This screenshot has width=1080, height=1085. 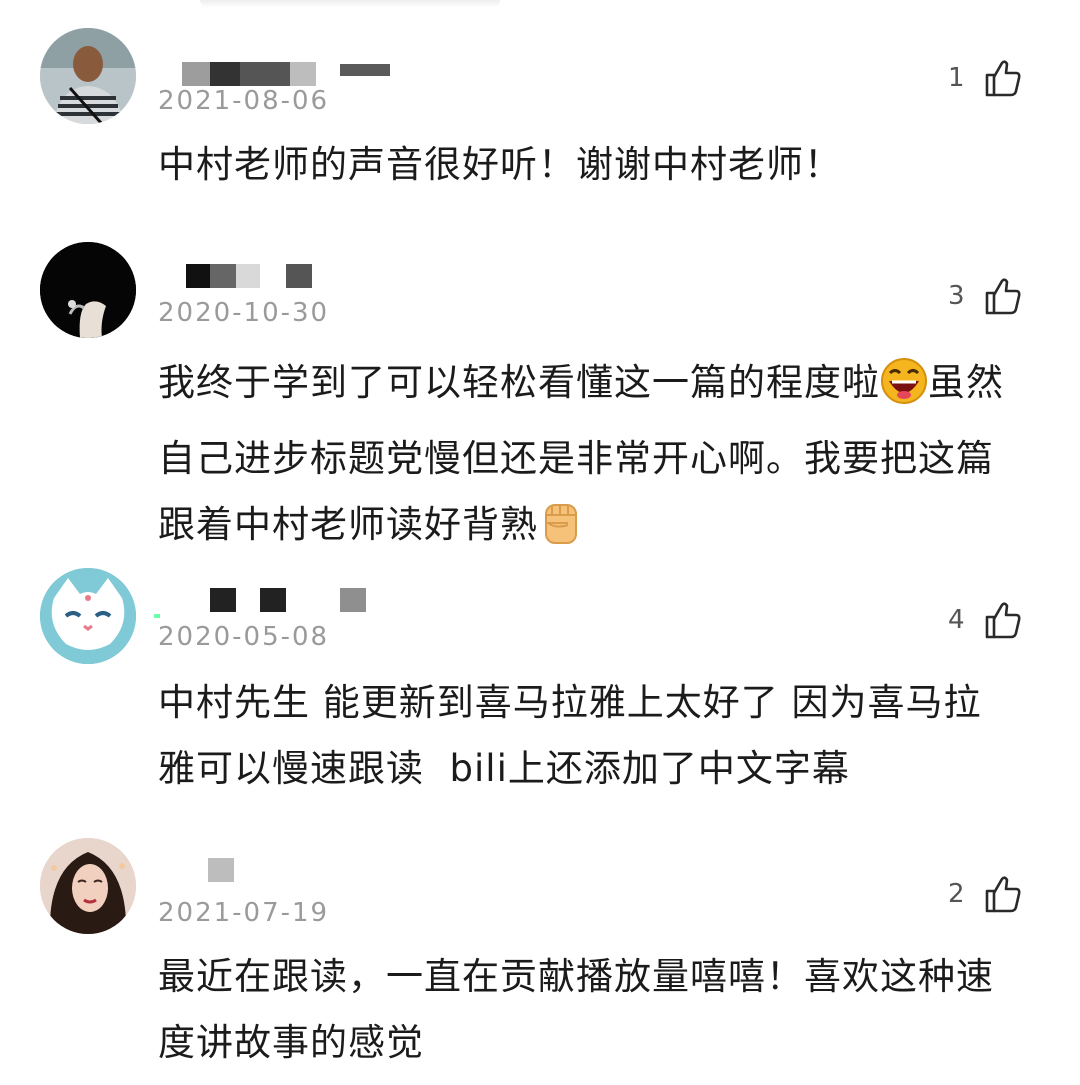 What do you see at coordinates (504, 768) in the screenshot?
I see `comment-text-line: 雅可以慢速跟读 bili上还添加了中文字幕` at bounding box center [504, 768].